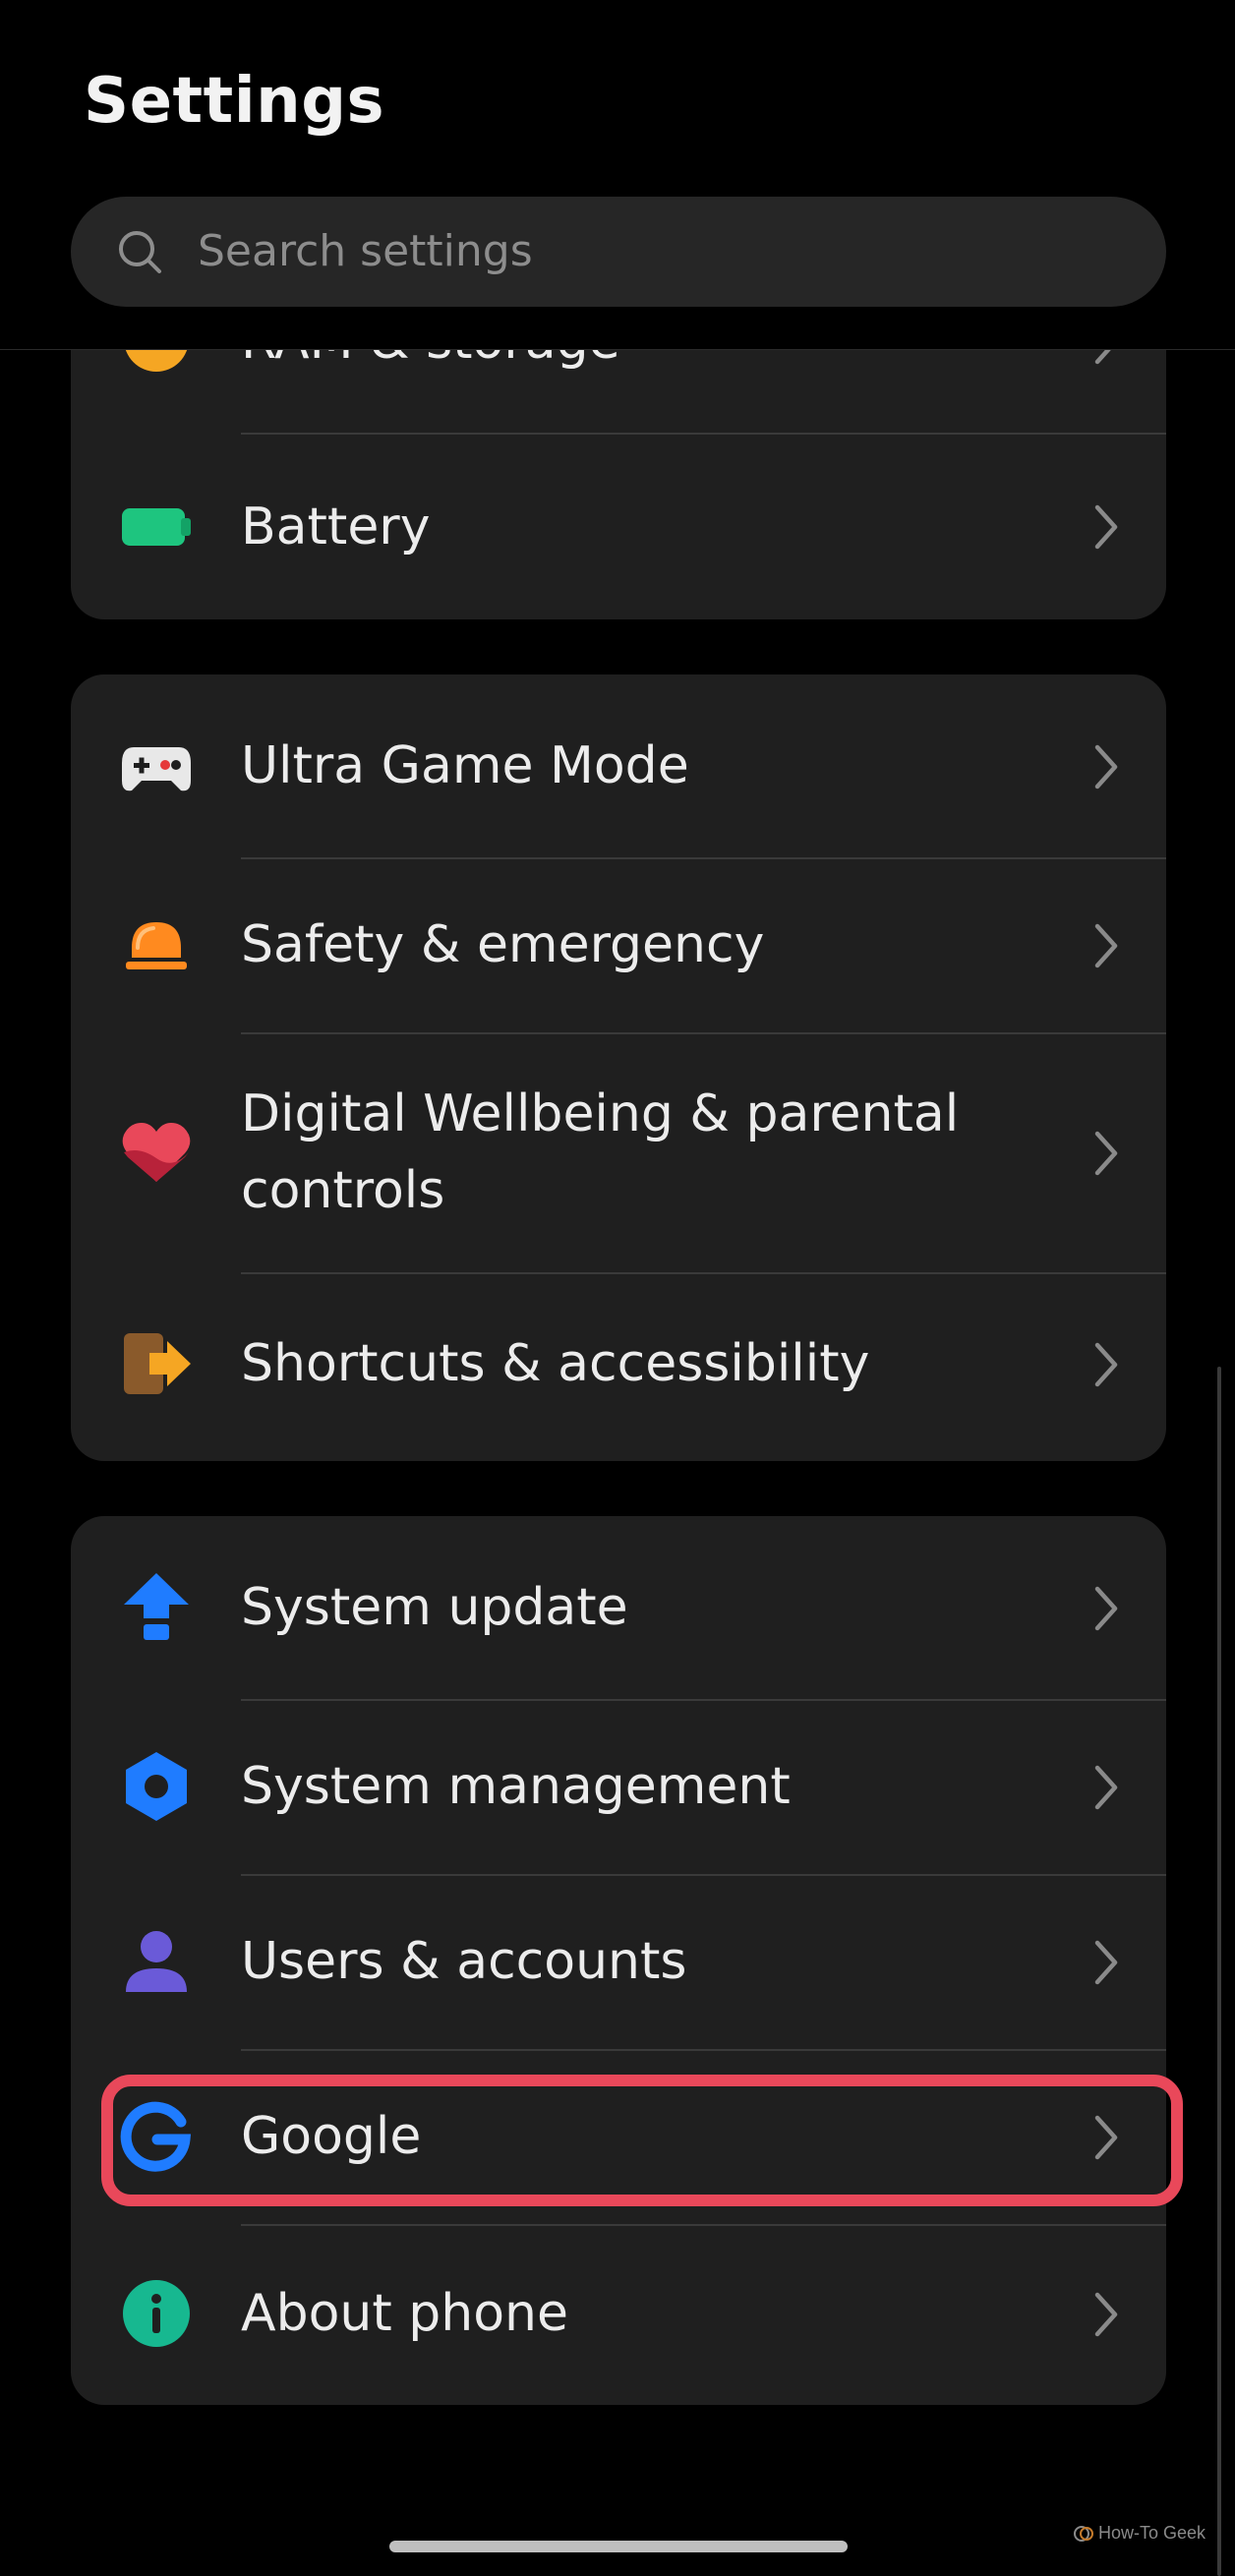  What do you see at coordinates (156, 2313) in the screenshot?
I see `info-icon` at bounding box center [156, 2313].